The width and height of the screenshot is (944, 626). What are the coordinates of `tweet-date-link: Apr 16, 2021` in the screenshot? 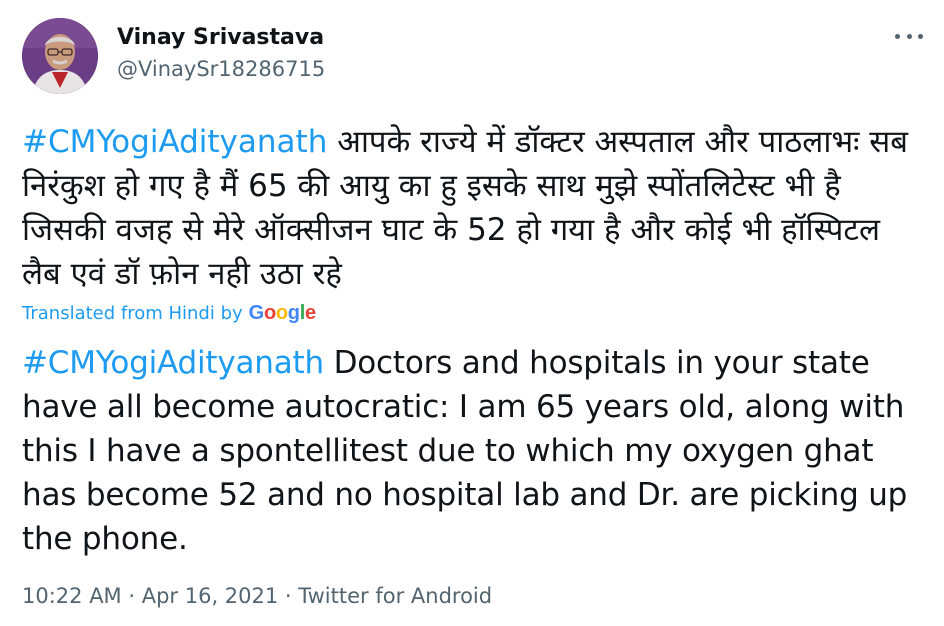 It's located at (210, 596).